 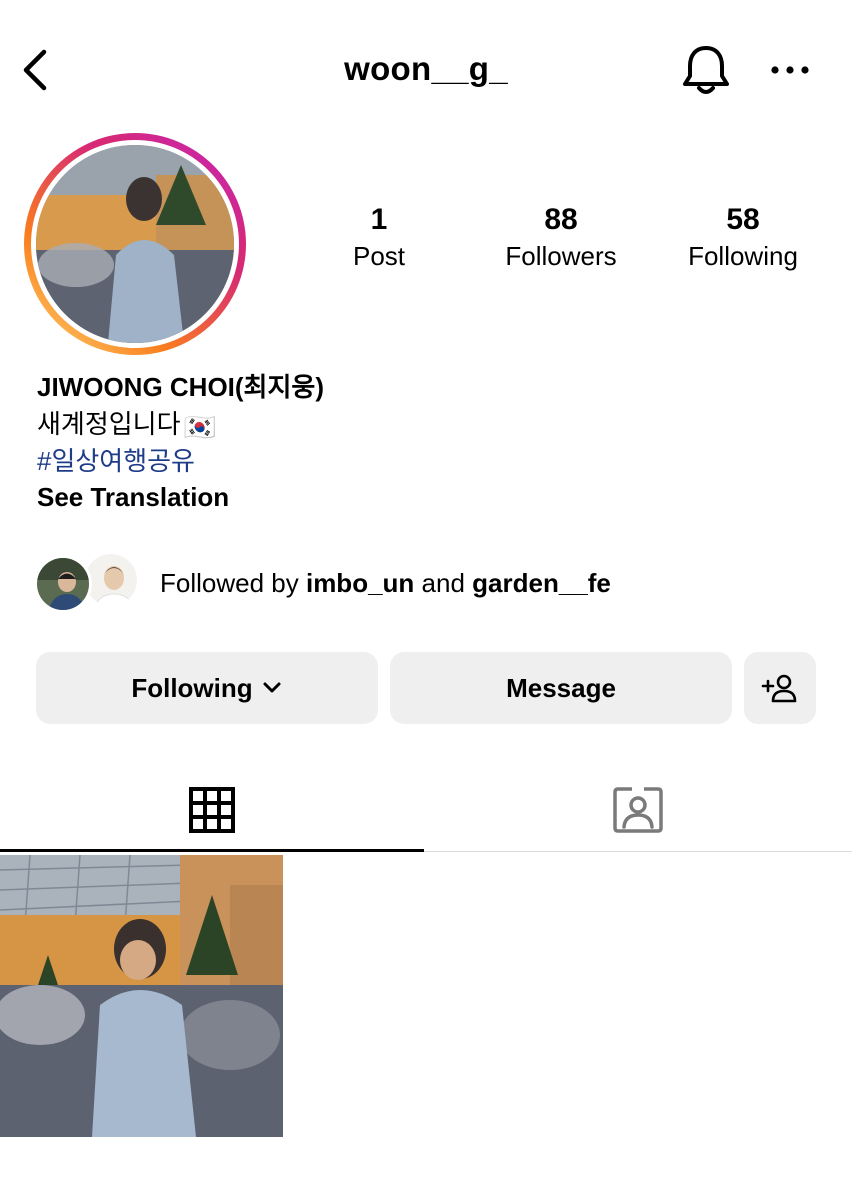 What do you see at coordinates (272, 687) in the screenshot?
I see `chevron-down-icon` at bounding box center [272, 687].